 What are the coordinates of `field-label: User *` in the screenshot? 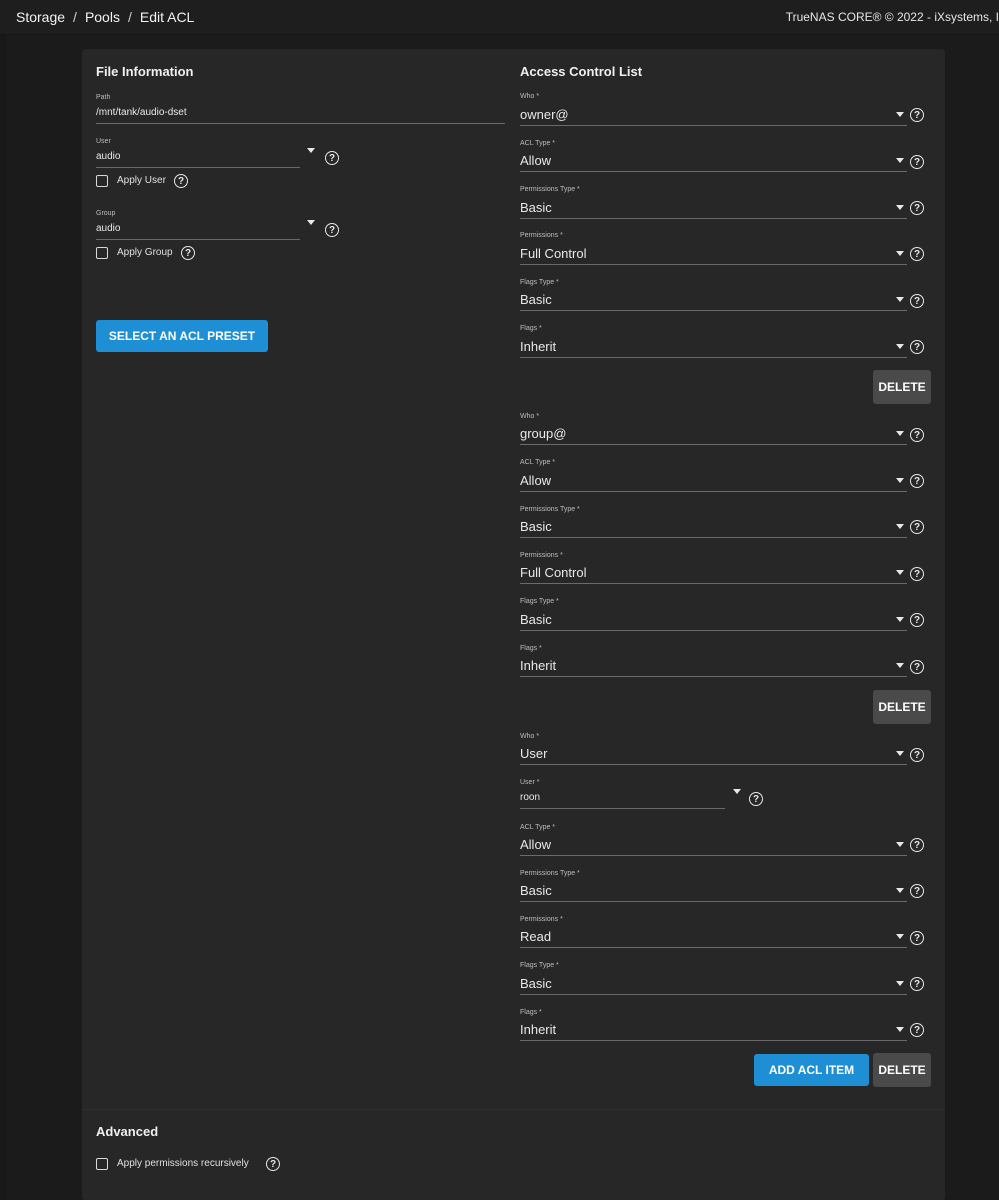 It's located at (530, 782).